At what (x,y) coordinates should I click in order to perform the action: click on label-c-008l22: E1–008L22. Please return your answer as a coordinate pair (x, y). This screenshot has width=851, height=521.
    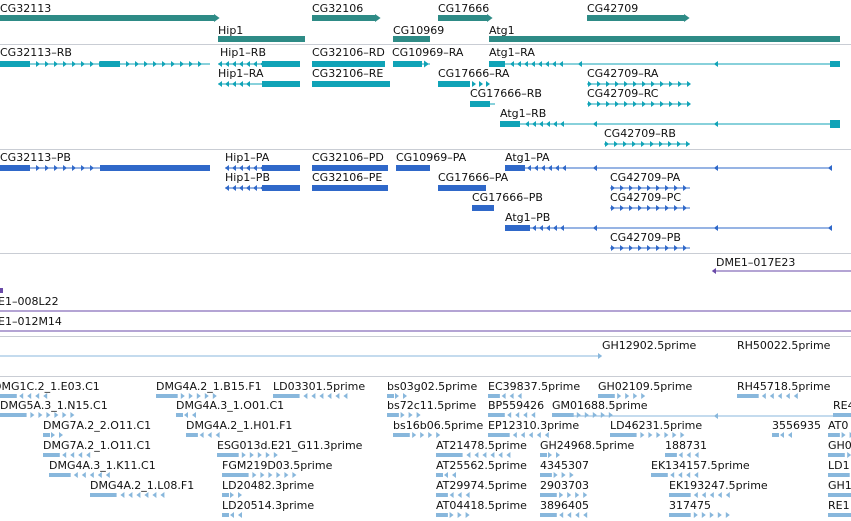
    Looking at the image, I should click on (29, 301).